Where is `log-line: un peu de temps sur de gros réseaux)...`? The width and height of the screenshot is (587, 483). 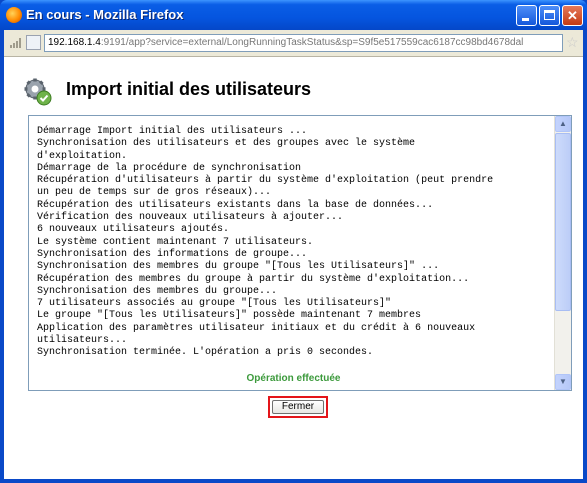
log-line: un peu de temps sur de gros réseaux)... is located at coordinates (154, 193).